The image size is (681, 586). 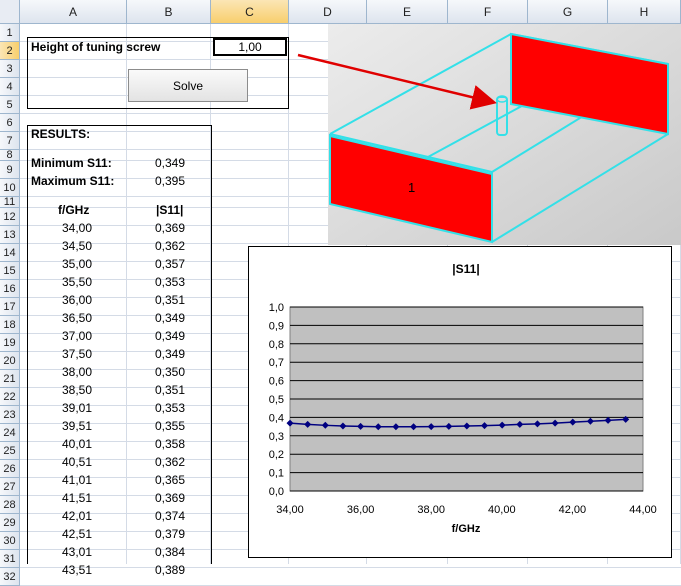 I want to click on column-header-f: F, so click(x=488, y=12).